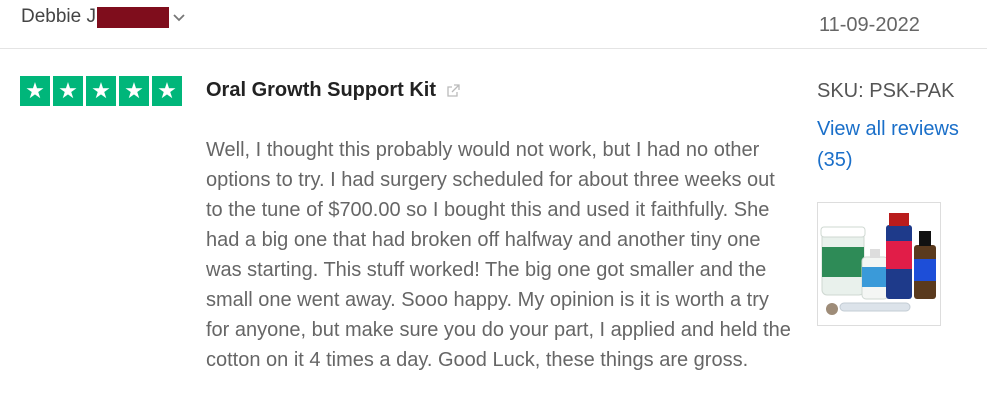 The height and width of the screenshot is (417, 987). What do you see at coordinates (133, 17) in the screenshot?
I see `redaction-block` at bounding box center [133, 17].